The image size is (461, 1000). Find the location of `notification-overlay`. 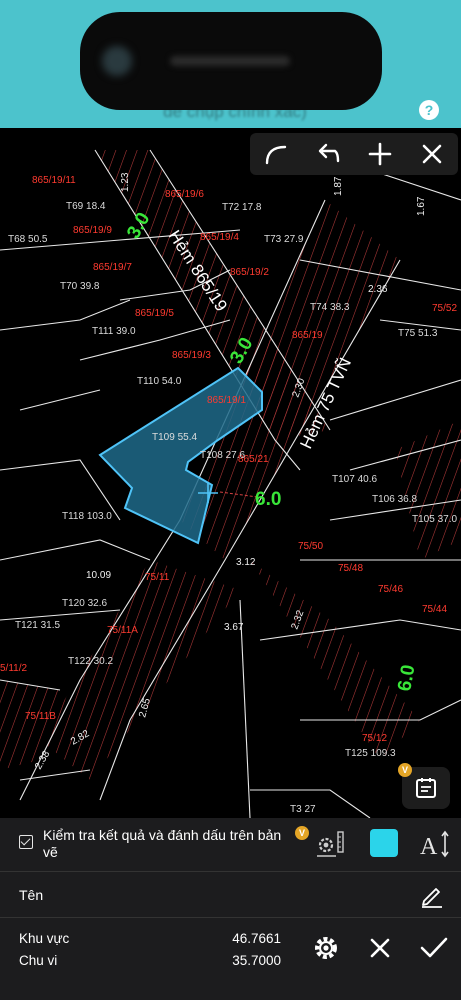

notification-overlay is located at coordinates (231, 61).